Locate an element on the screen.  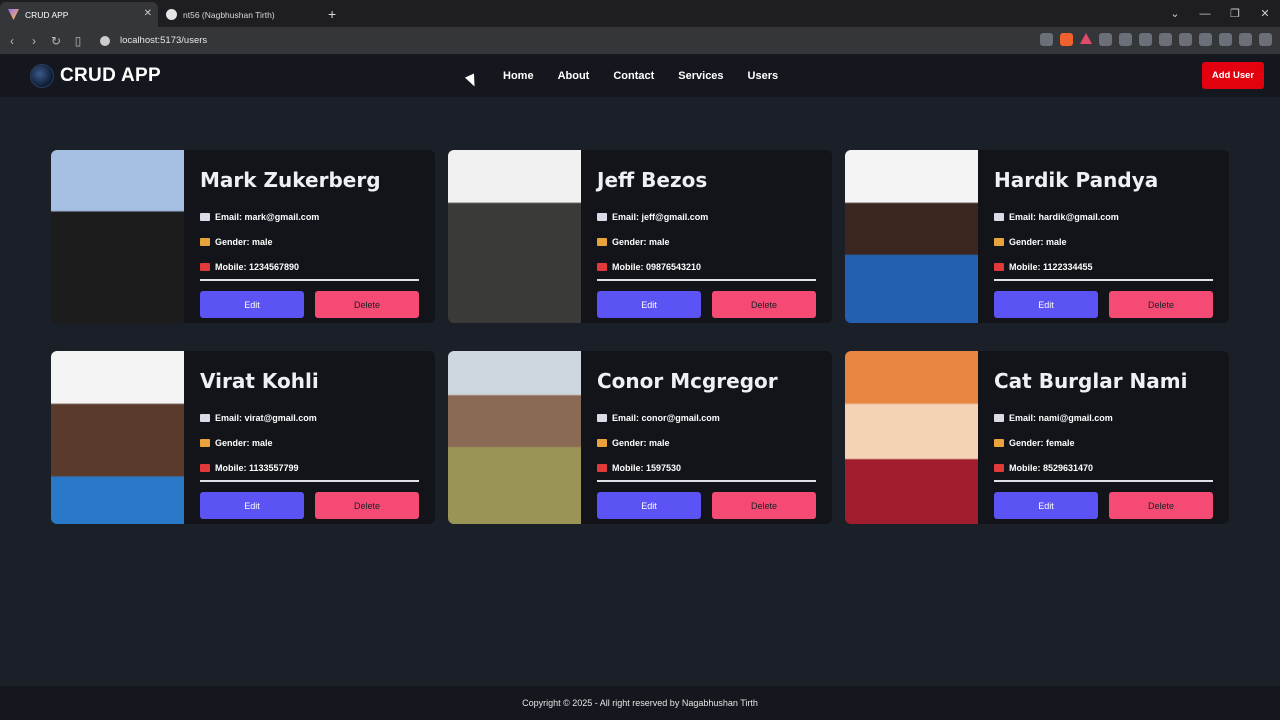
user-email: Email: mark@gmail.com is located at coordinates (267, 216).